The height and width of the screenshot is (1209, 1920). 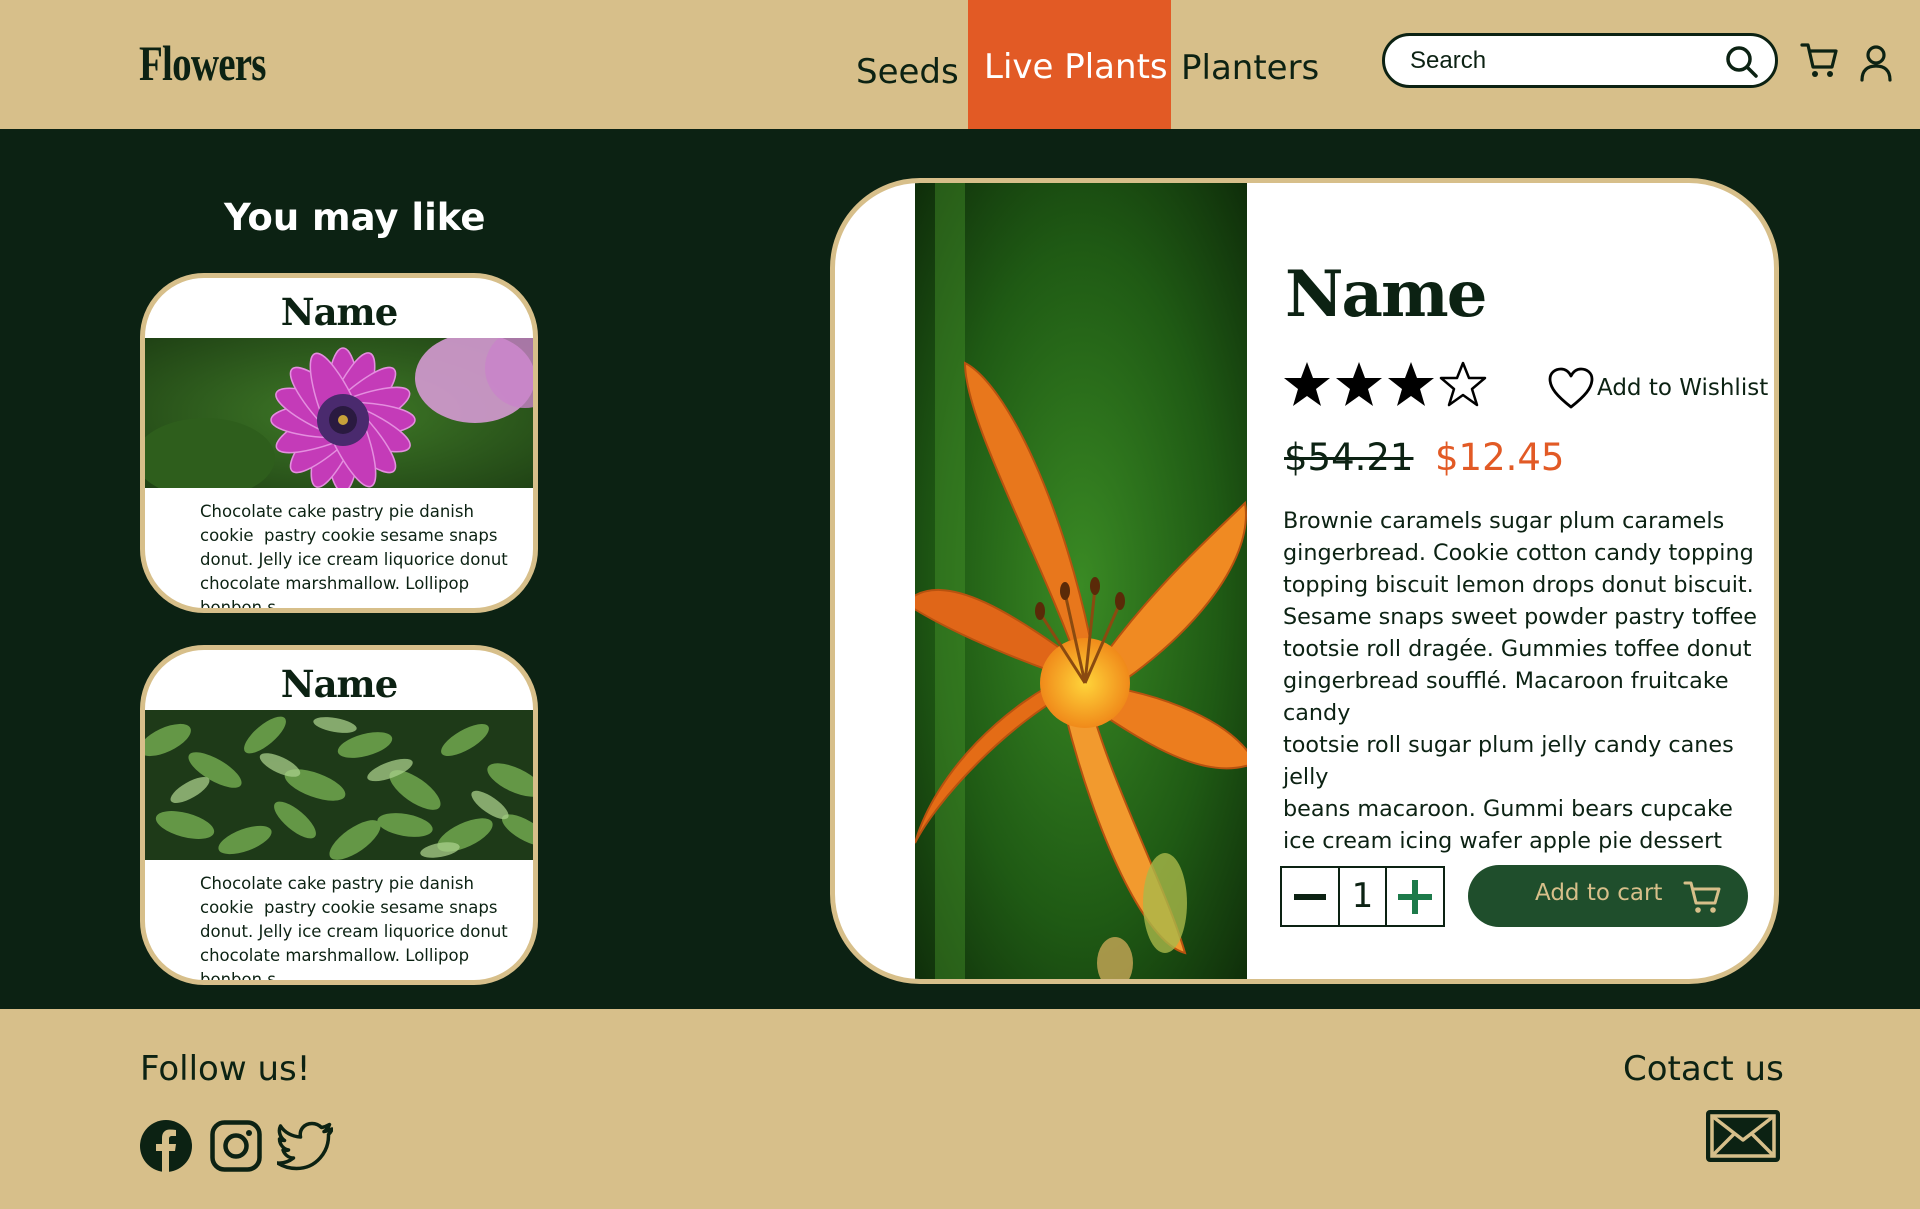 I want to click on search-icon, so click(x=1742, y=62).